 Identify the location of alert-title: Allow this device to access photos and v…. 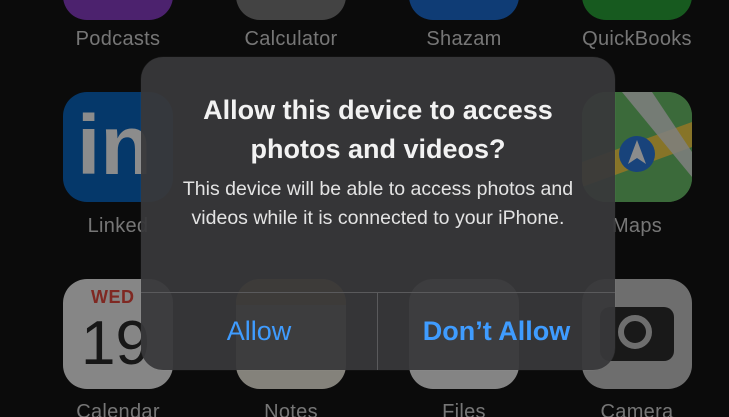
(378, 129).